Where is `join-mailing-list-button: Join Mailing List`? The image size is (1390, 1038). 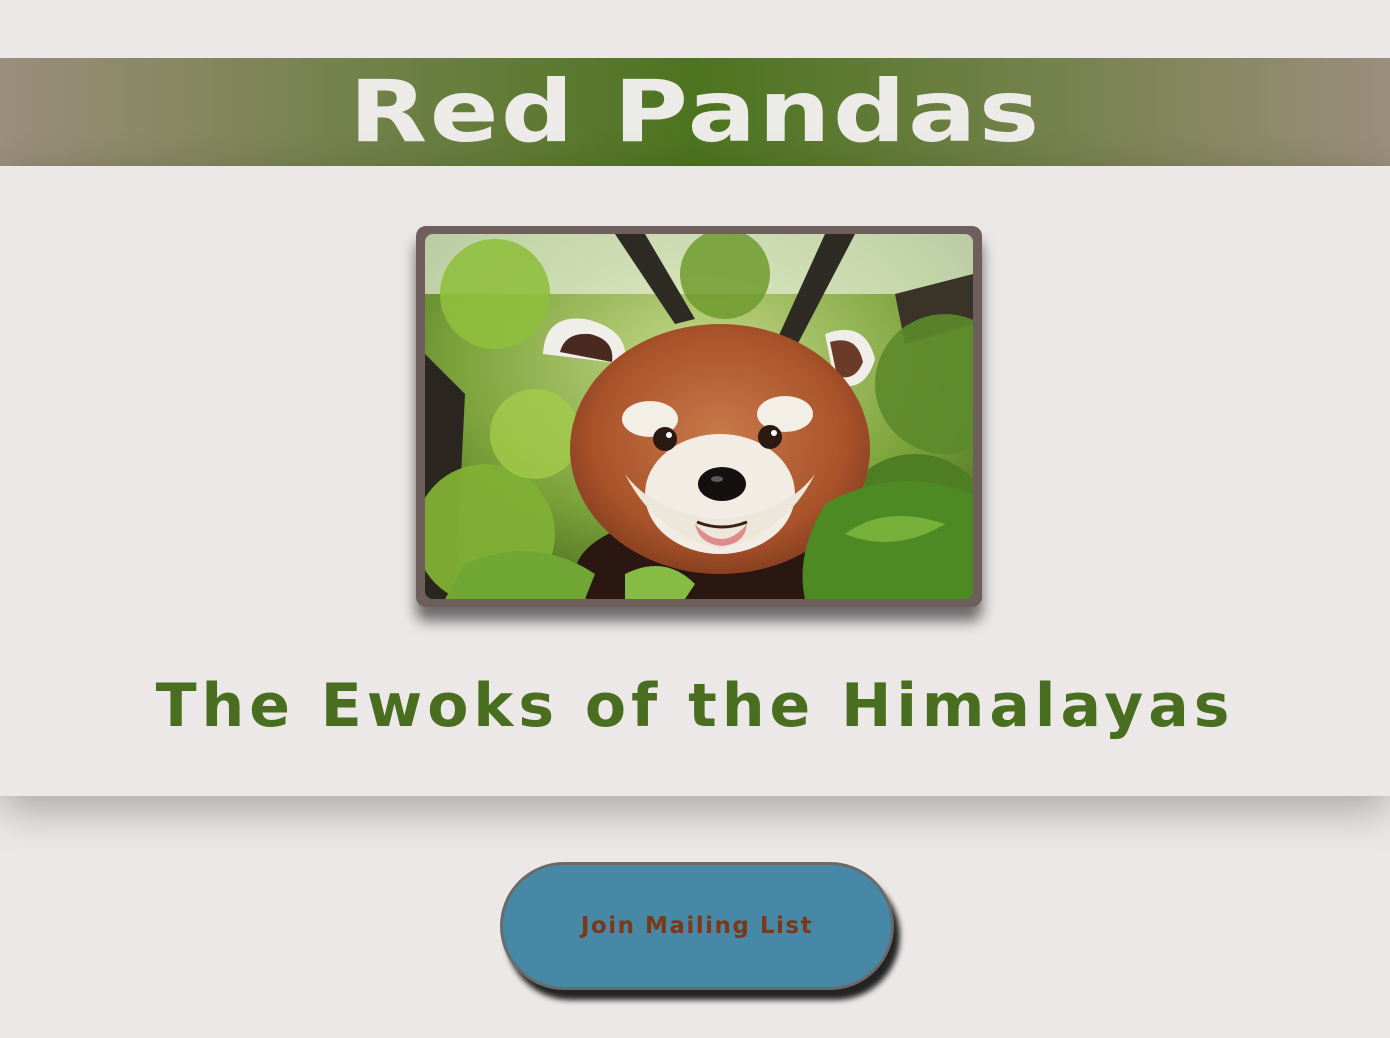
join-mailing-list-button: Join Mailing List is located at coordinates (697, 926).